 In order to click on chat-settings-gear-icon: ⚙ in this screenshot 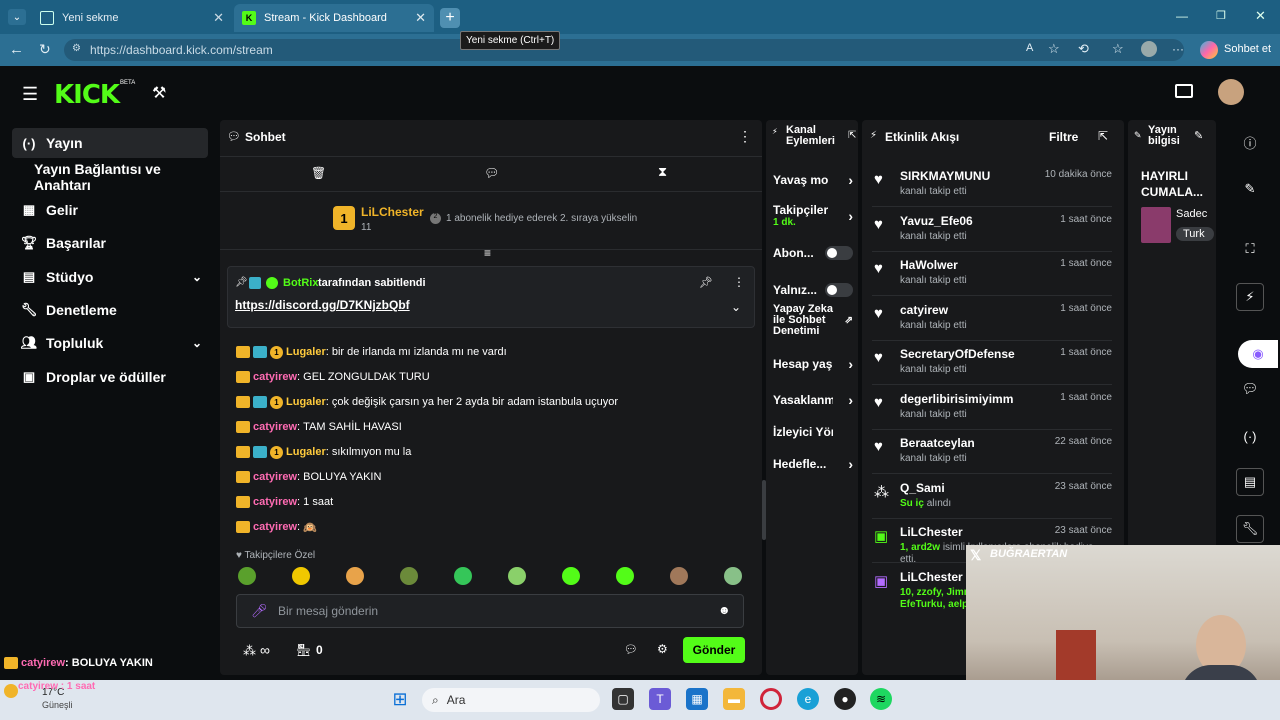, I will do `click(662, 649)`.